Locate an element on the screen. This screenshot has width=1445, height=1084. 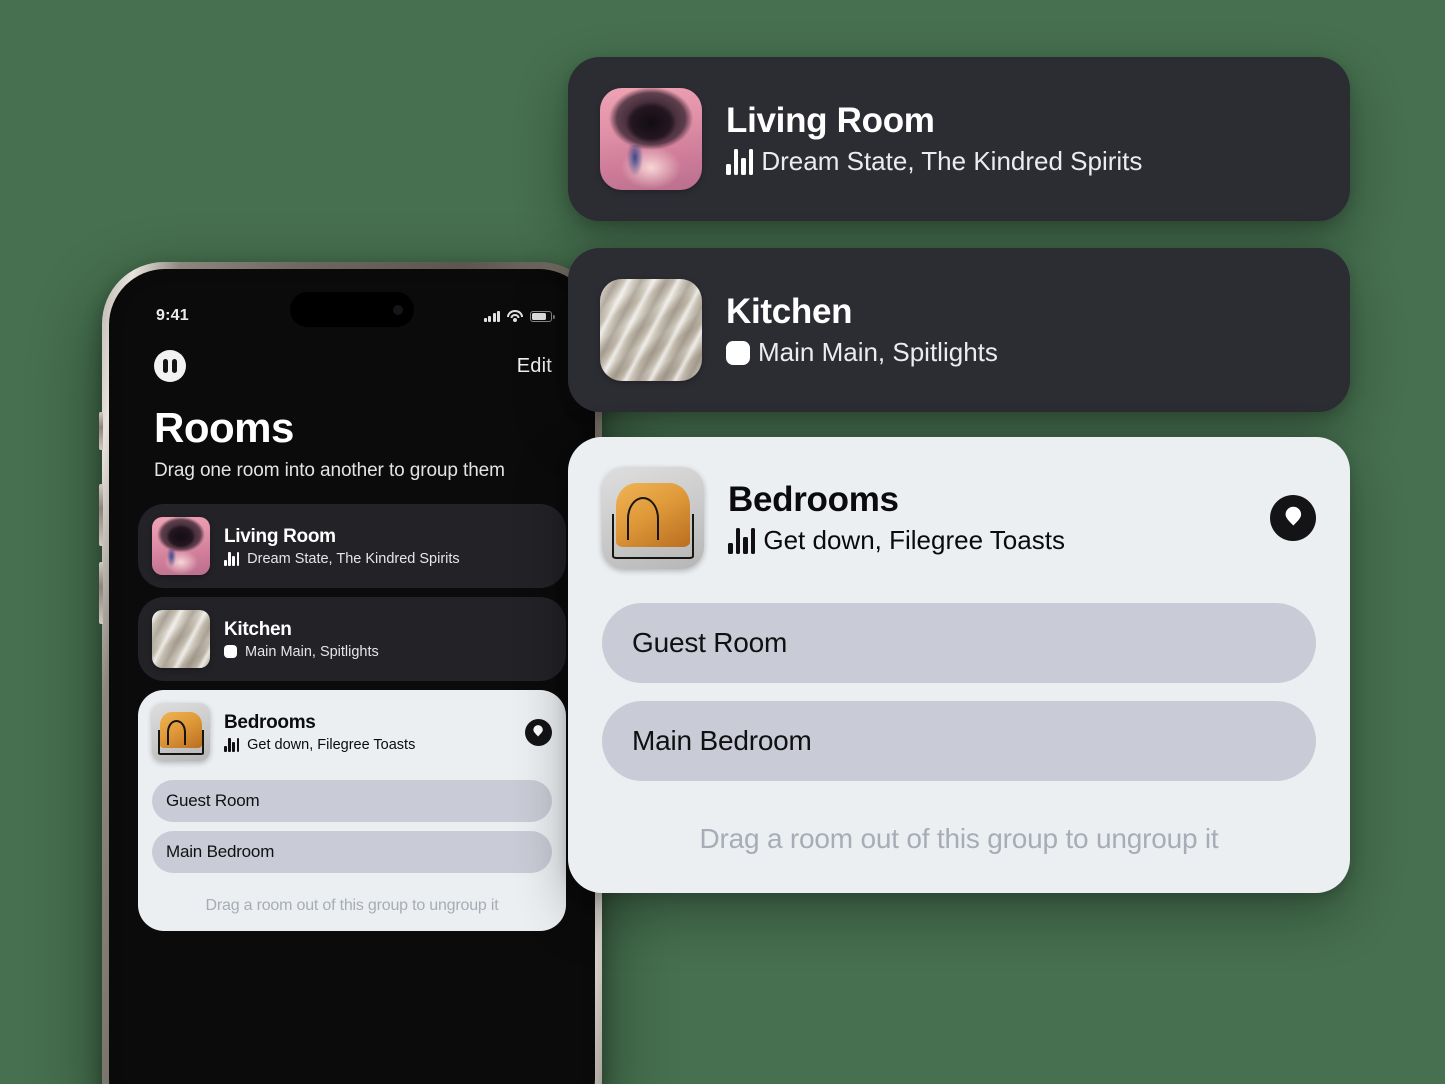
wifi-icon is located at coordinates (515, 316).